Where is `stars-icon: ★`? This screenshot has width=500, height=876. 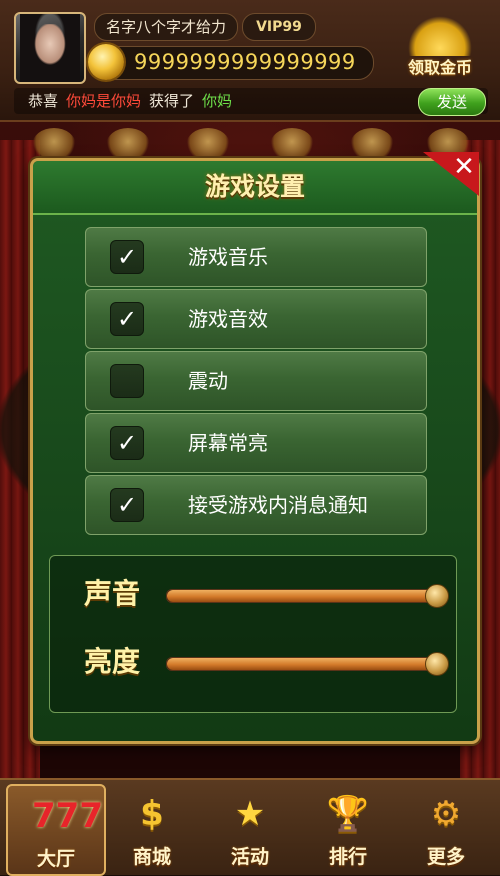 stars-icon: ★ is located at coordinates (250, 814).